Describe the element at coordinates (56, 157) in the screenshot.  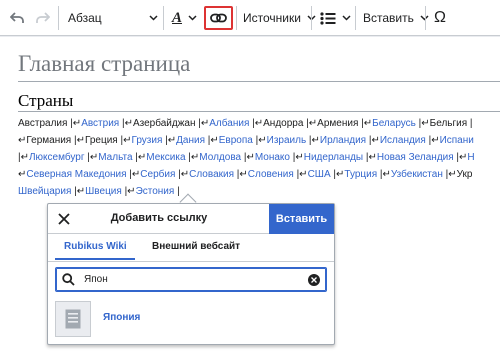
I see `country-link: Люксембург` at that location.